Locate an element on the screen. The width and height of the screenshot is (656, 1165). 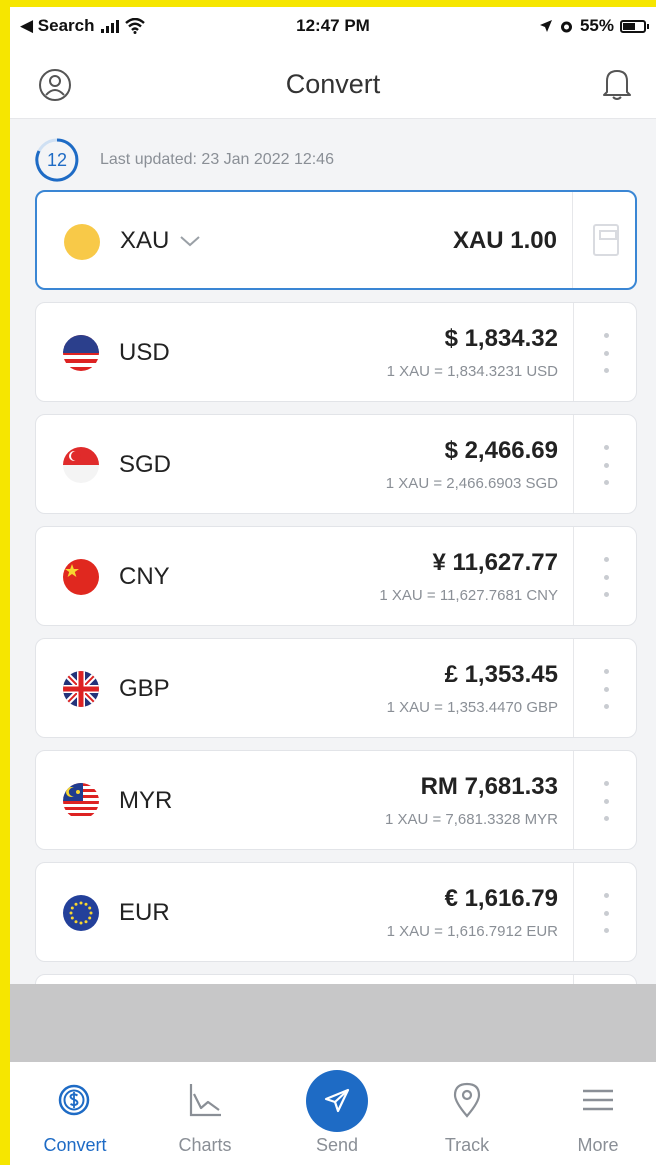
exchange-rate: 1 XAU = 2,466.6903 SGD is located at coordinates (471, 483).